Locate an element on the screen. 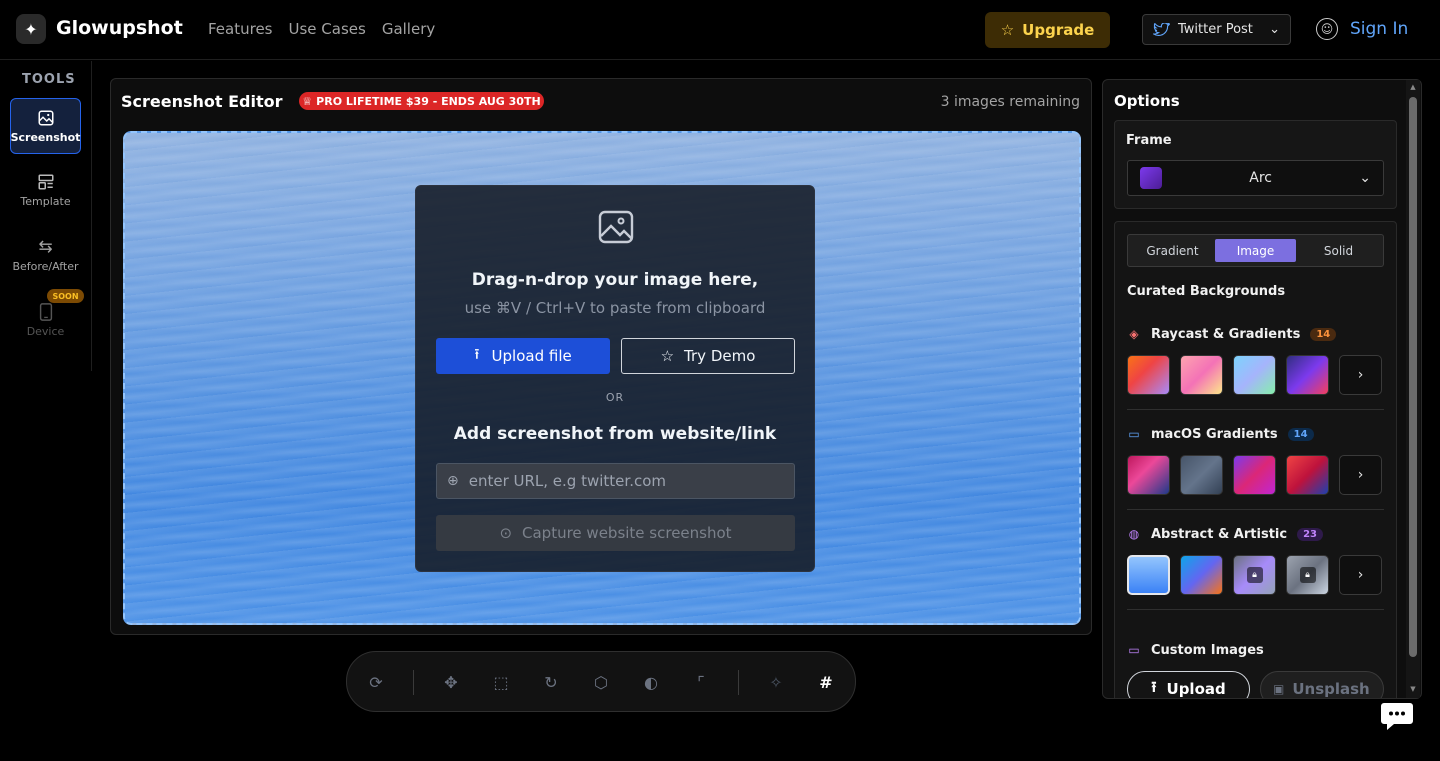  try-demo-button: ☆ Try Demo is located at coordinates (708, 356).